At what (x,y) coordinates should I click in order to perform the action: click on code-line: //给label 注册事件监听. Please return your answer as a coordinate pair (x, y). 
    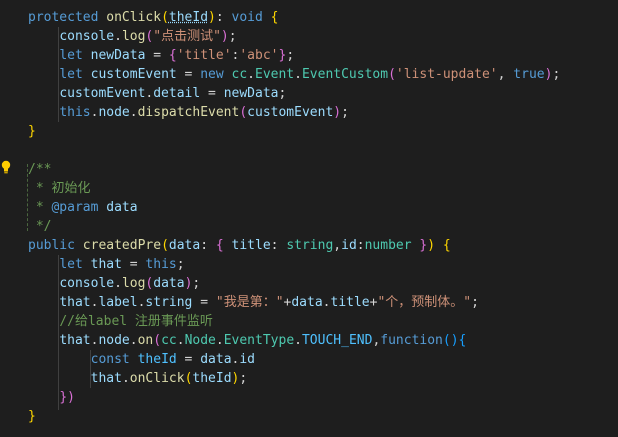
    Looking at the image, I should click on (120, 321).